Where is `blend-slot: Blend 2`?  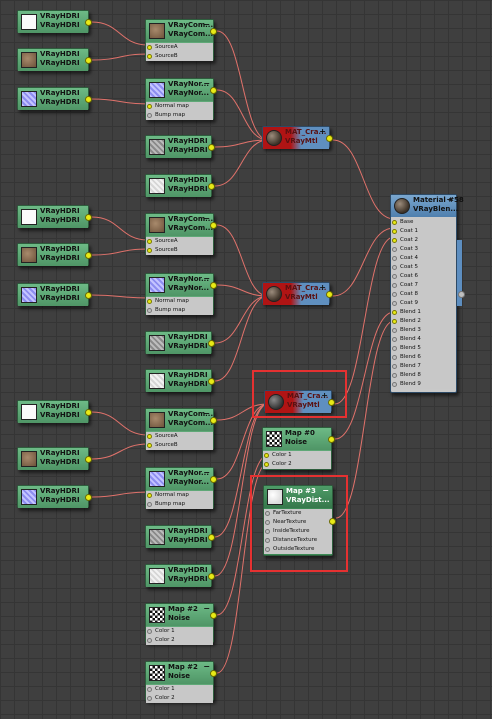 blend-slot: Blend 2 is located at coordinates (423, 321).